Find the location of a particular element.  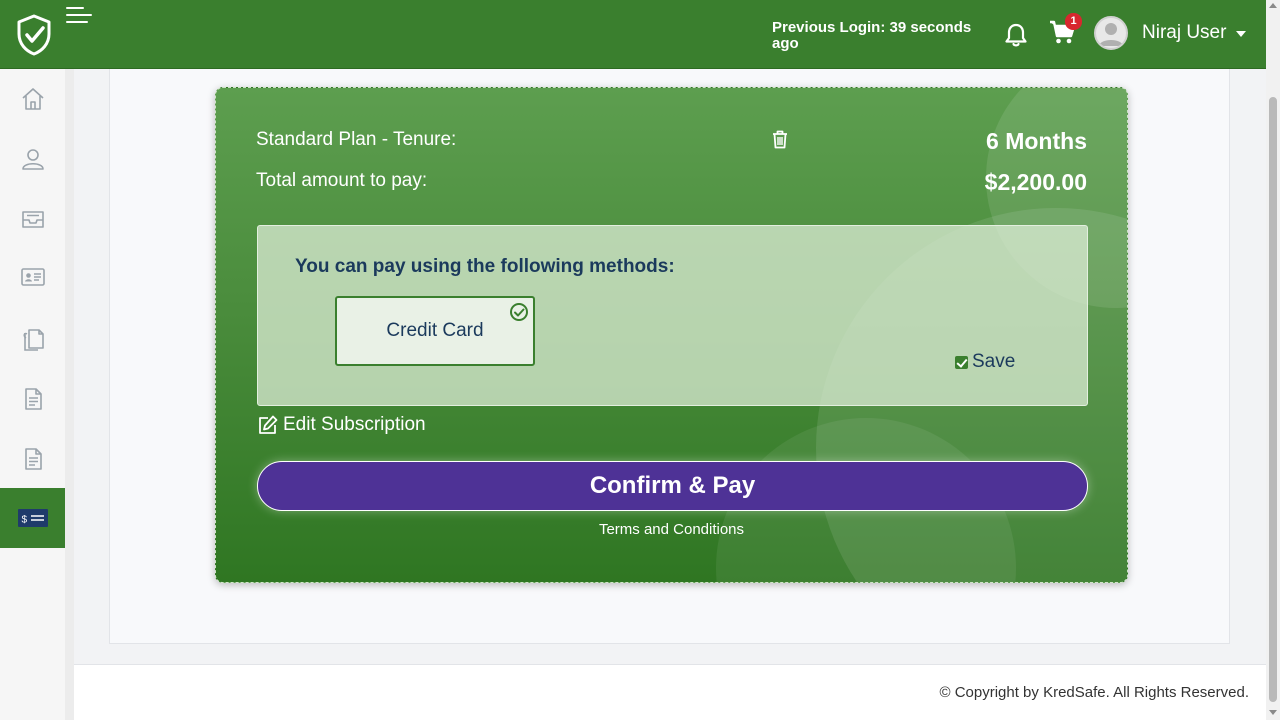

confirm-pay-button: Confirm & Pay is located at coordinates (672, 486).